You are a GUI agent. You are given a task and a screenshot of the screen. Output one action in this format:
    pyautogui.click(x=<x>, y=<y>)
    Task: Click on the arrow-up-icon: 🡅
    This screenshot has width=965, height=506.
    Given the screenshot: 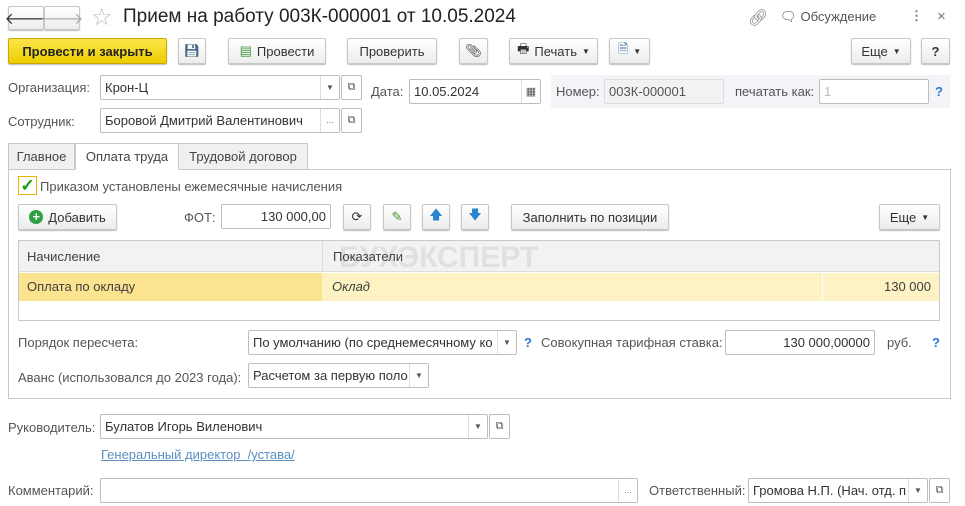 What is the action you would take?
    pyautogui.click(x=436, y=214)
    